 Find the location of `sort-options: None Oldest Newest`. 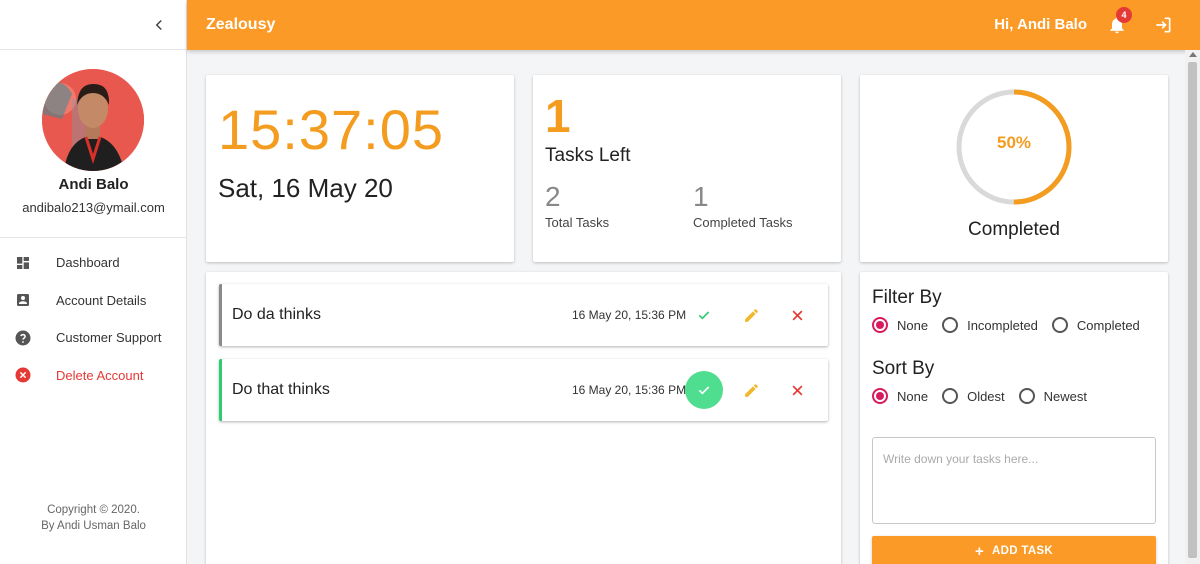

sort-options: None Oldest Newest is located at coordinates (986, 396).